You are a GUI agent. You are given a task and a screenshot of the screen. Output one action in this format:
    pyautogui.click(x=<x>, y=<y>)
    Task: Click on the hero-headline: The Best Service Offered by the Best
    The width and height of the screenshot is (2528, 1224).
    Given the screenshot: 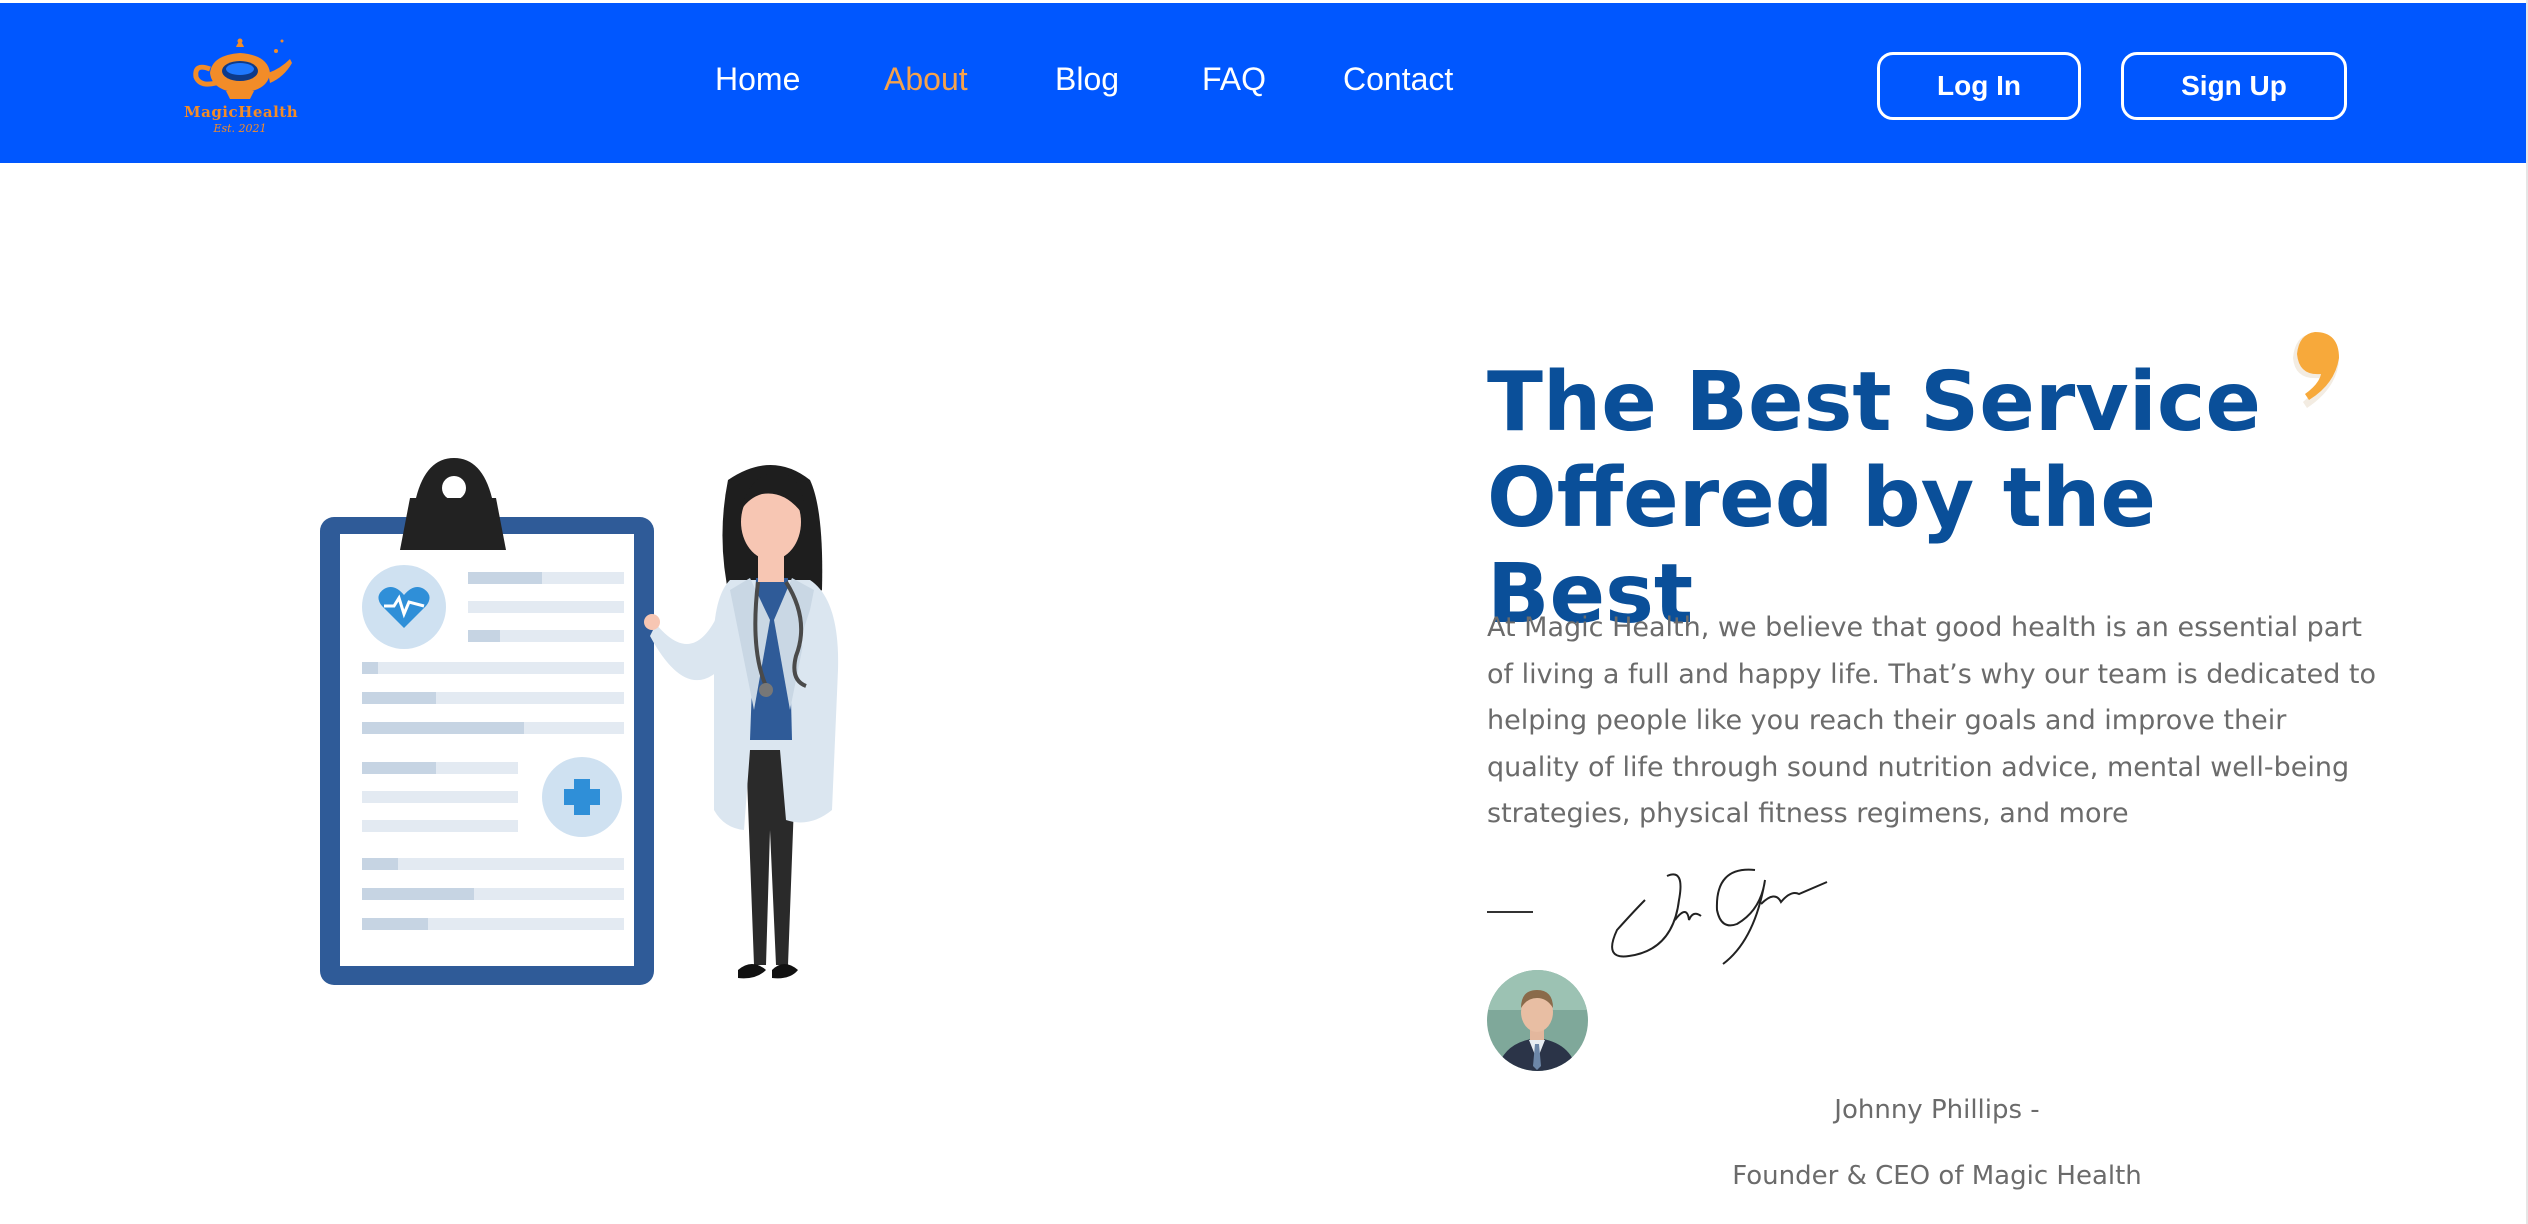 What is the action you would take?
    pyautogui.click(x=1937, y=499)
    